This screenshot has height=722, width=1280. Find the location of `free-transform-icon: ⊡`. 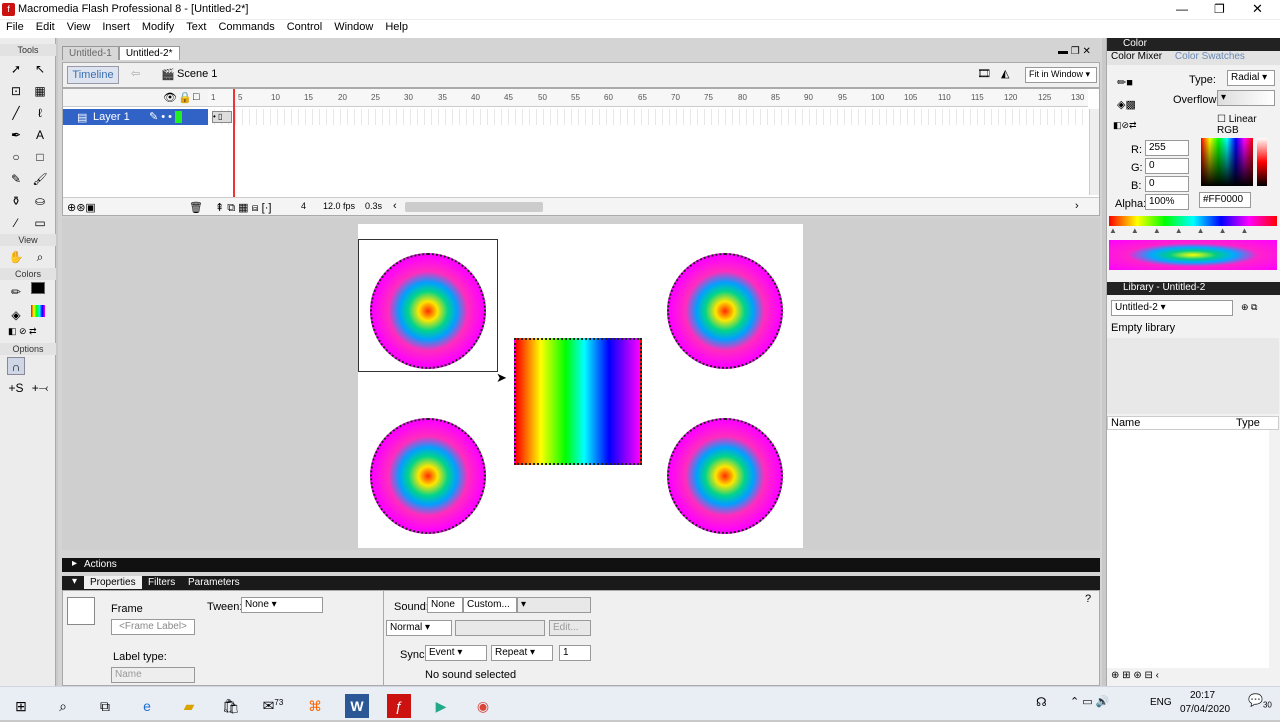

free-transform-icon: ⊡ is located at coordinates (16, 91).